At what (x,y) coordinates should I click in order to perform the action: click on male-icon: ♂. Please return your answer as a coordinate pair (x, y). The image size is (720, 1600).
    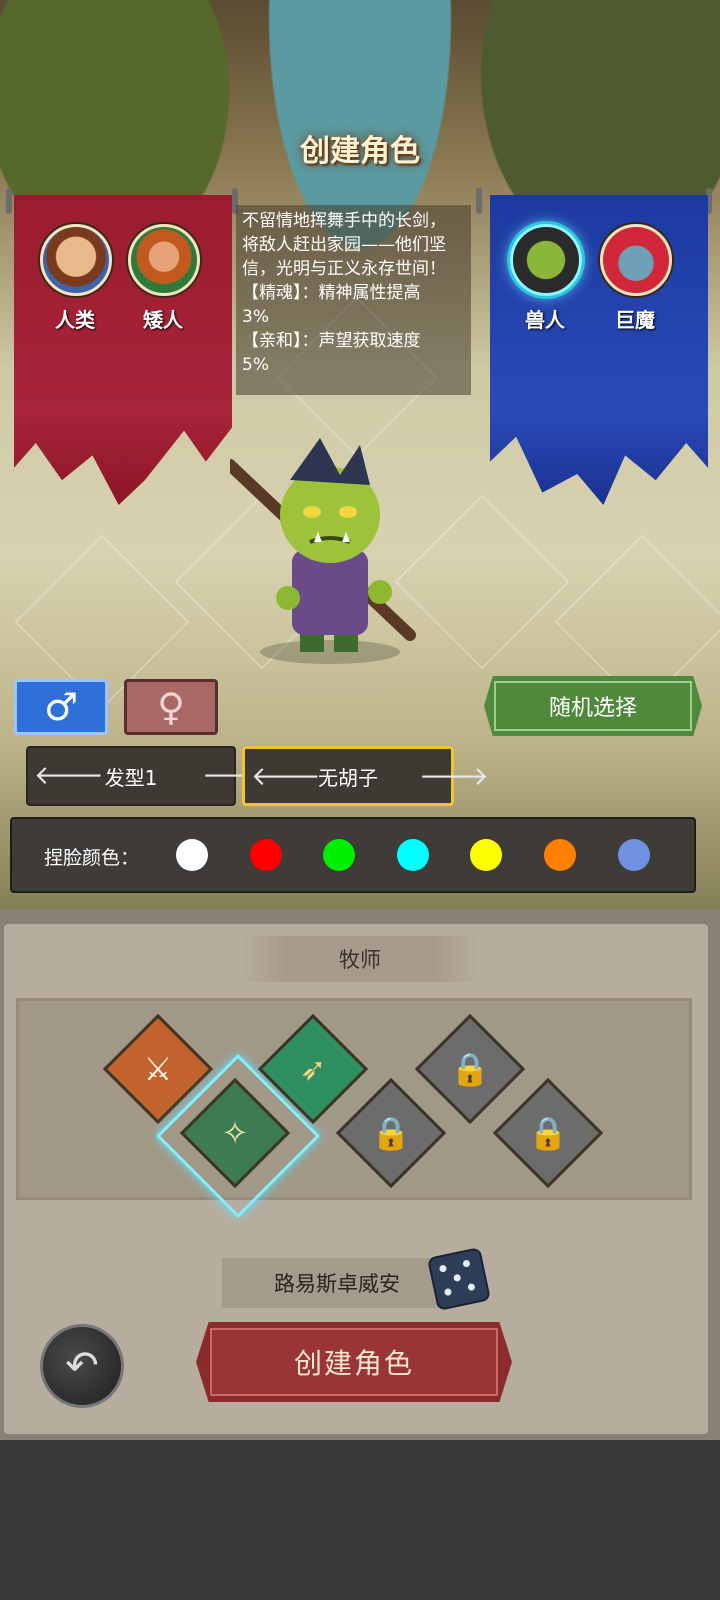
    Looking at the image, I should click on (61, 707).